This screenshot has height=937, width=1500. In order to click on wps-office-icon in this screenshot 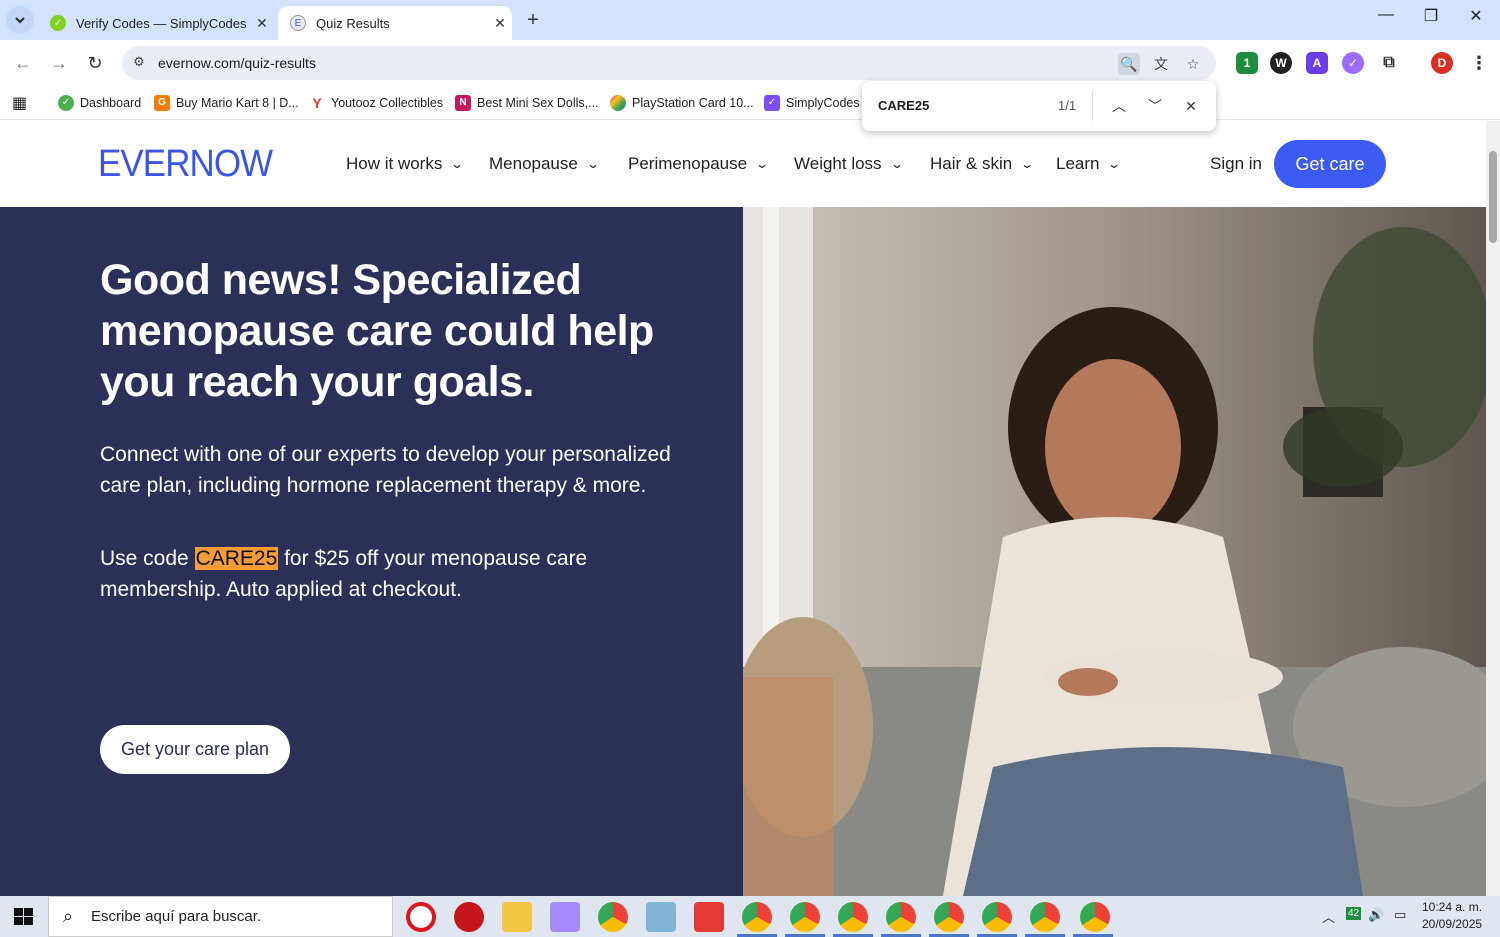, I will do `click(709, 917)`.